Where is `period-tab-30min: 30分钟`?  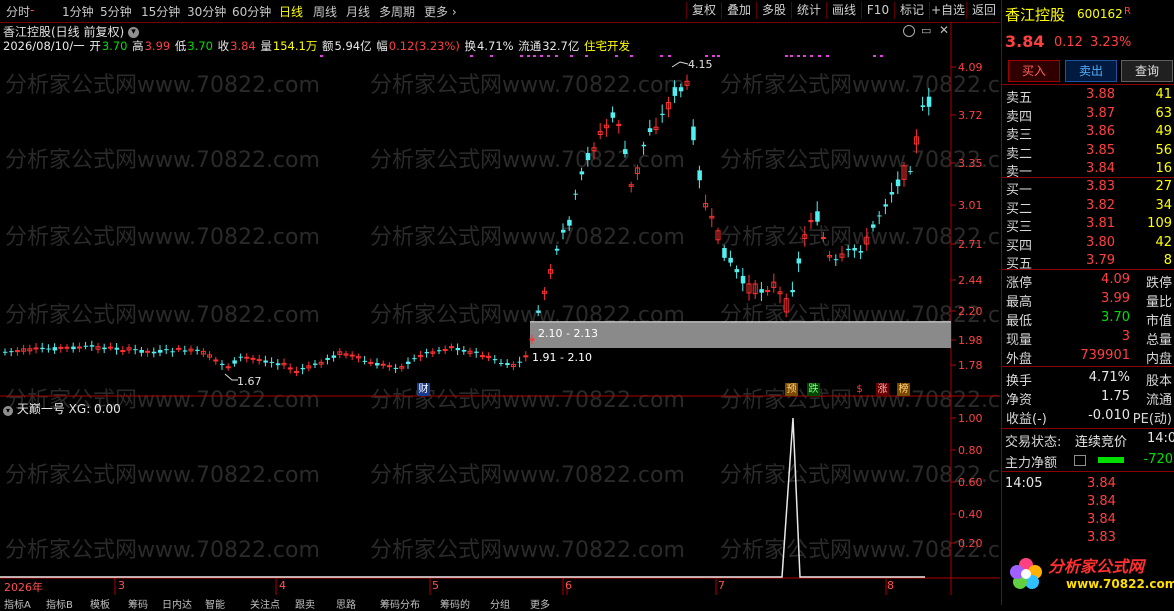
period-tab-30min: 30分钟 is located at coordinates (206, 11).